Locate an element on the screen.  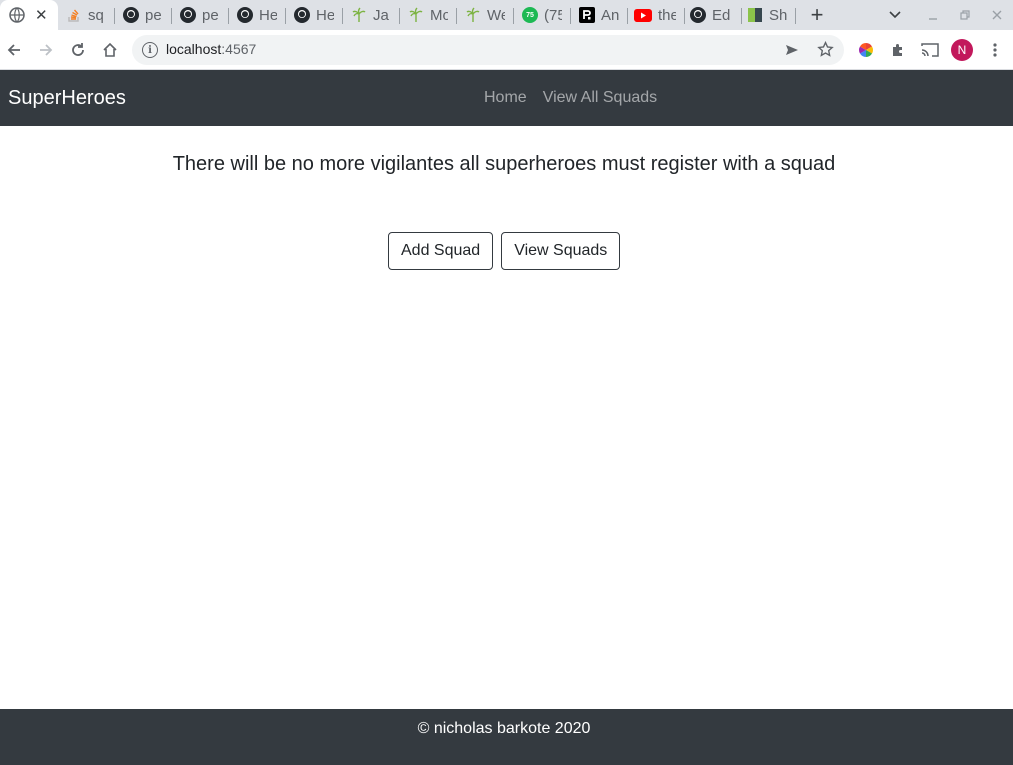
action-buttons: Add Squad View Squads is located at coordinates (504, 251).